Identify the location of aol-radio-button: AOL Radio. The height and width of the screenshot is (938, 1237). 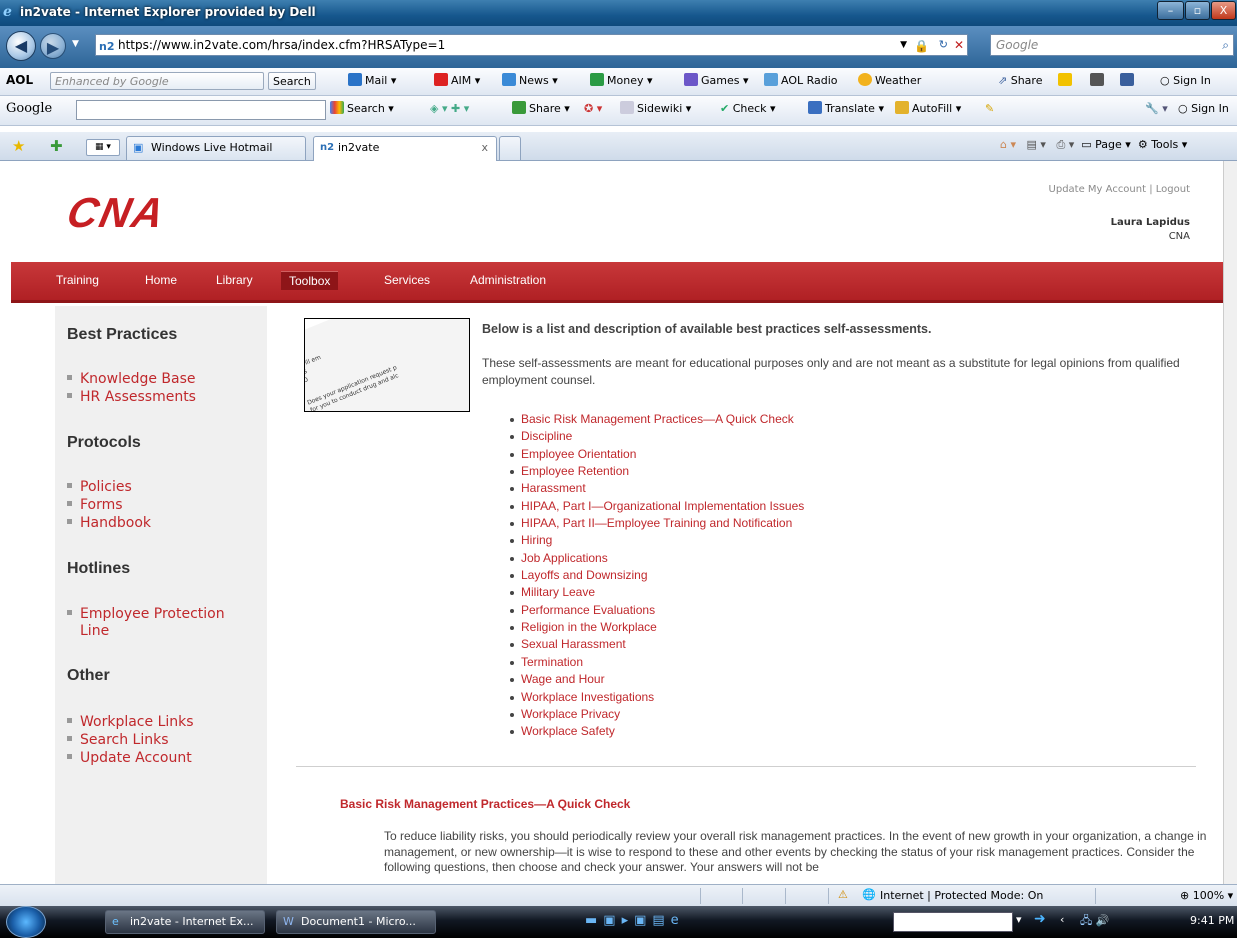
(801, 81).